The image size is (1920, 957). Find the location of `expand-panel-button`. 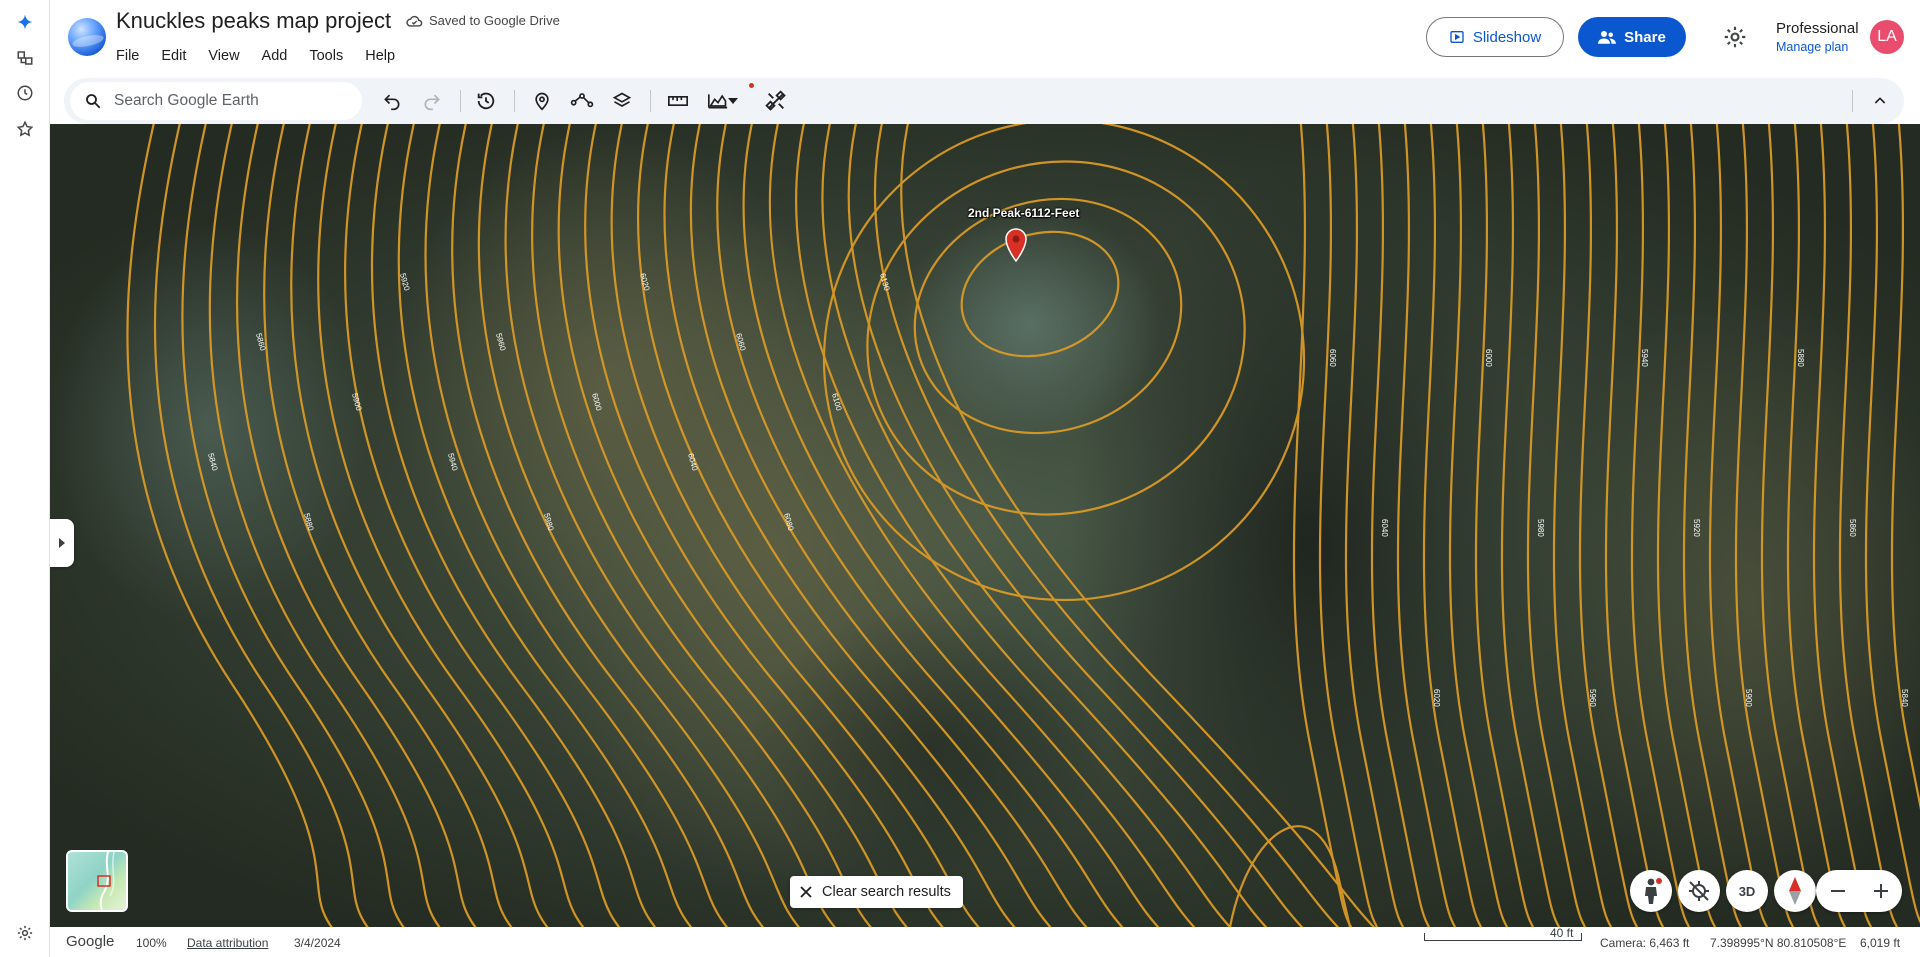

expand-panel-button is located at coordinates (62, 543).